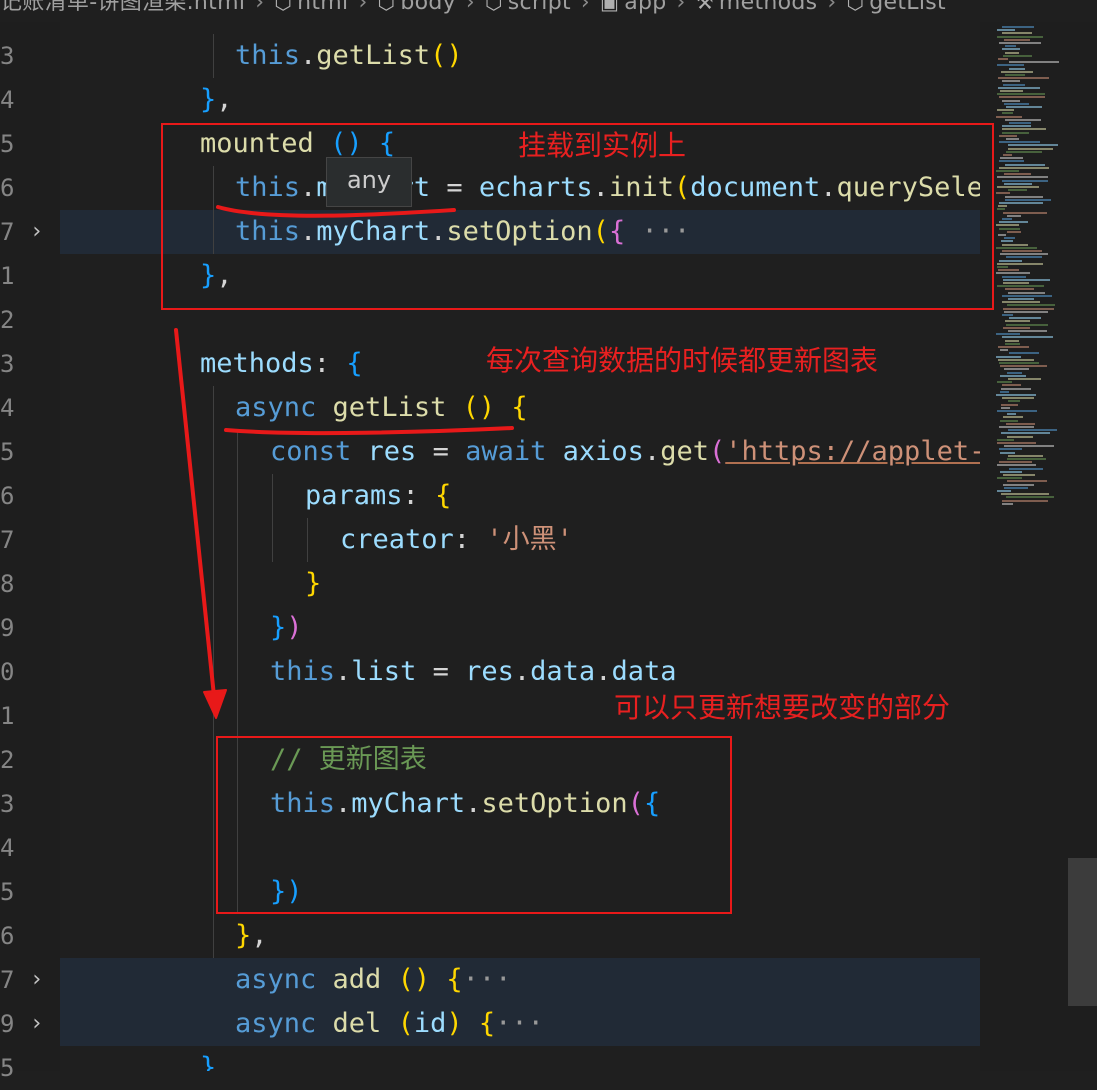 Image resolution: width=1097 pixels, height=1090 pixels. Describe the element at coordinates (344, 462) in the screenshot. I see `annotation-ink-layer` at that location.